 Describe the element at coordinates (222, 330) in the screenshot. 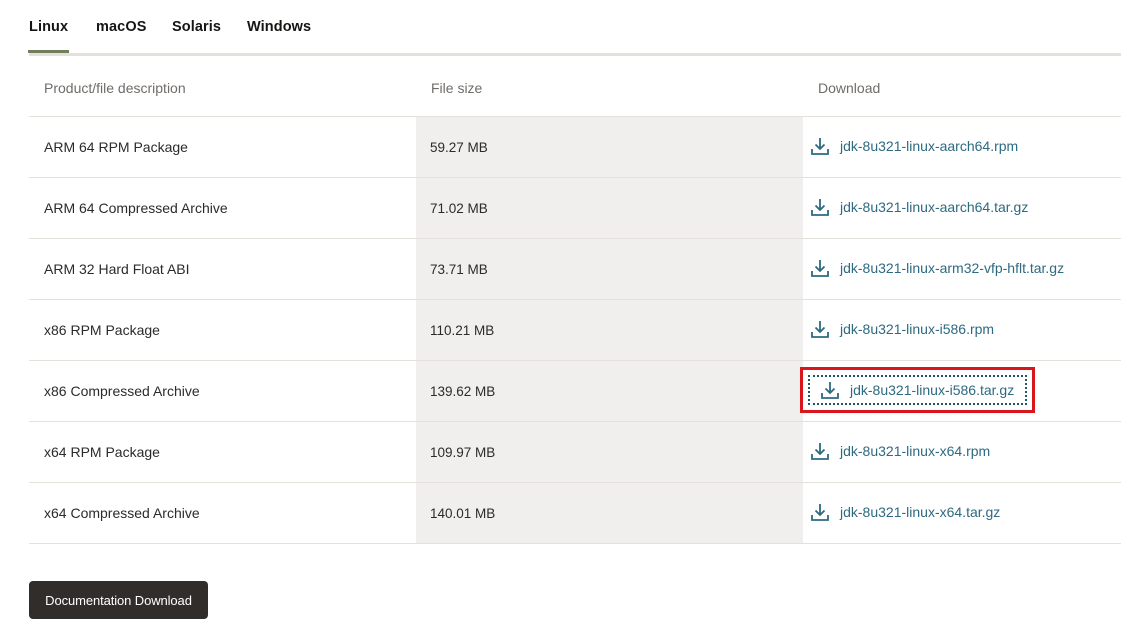

I see `row-description: x86 RPM Package` at that location.